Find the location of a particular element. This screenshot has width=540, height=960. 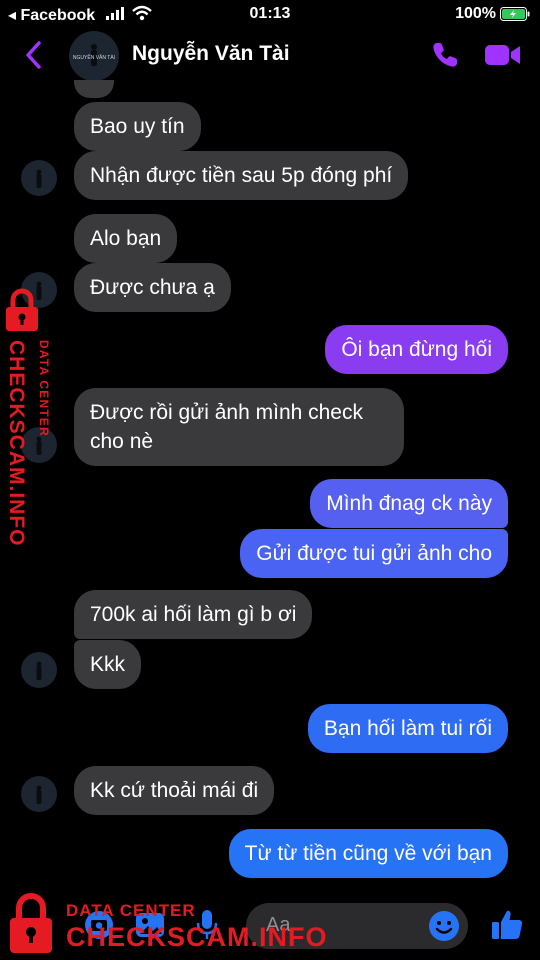

message-bubble-incoming: Được rồi gửi ảnh mình check cho nè is located at coordinates (239, 427).